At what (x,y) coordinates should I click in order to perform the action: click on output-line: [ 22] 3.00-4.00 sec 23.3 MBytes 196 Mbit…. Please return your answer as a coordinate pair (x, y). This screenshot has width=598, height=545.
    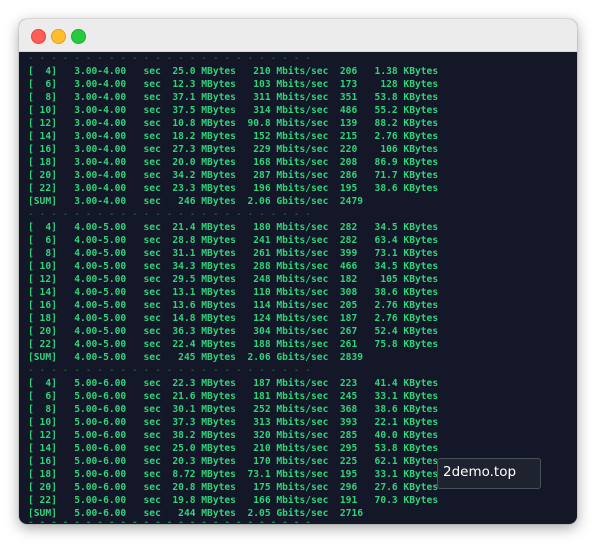
    Looking at the image, I should click on (233, 188).